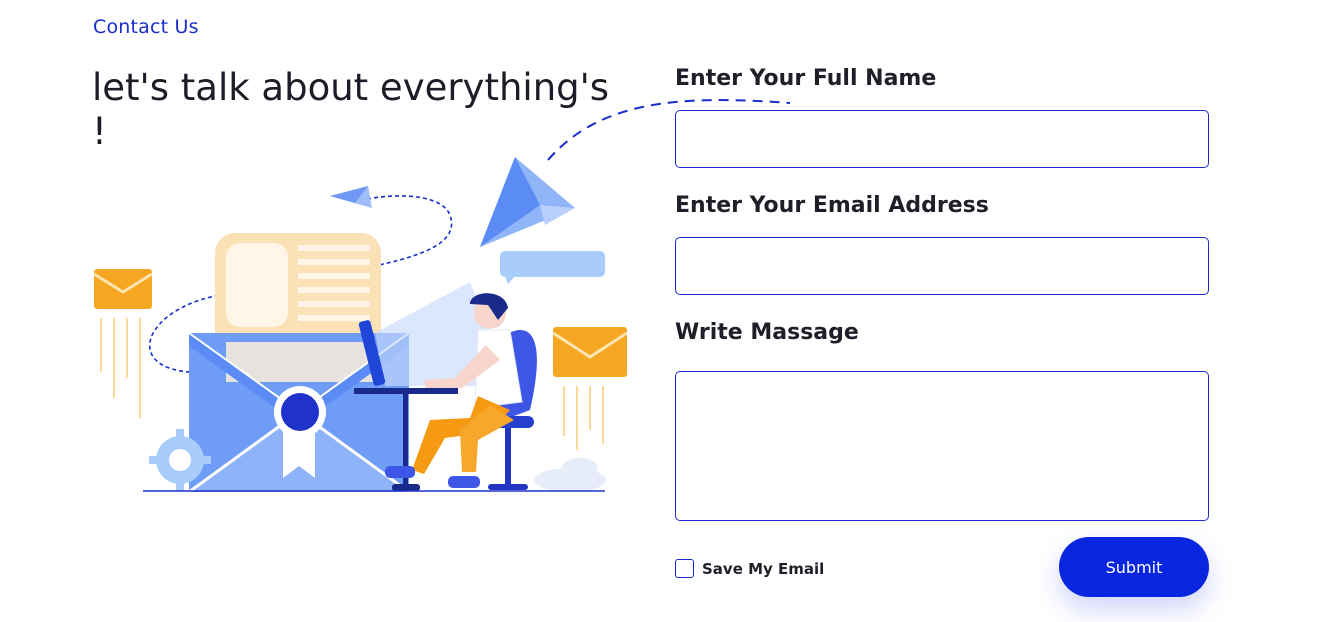 The height and width of the screenshot is (622, 1317). I want to click on save-email-option: Save My Email, so click(749, 568).